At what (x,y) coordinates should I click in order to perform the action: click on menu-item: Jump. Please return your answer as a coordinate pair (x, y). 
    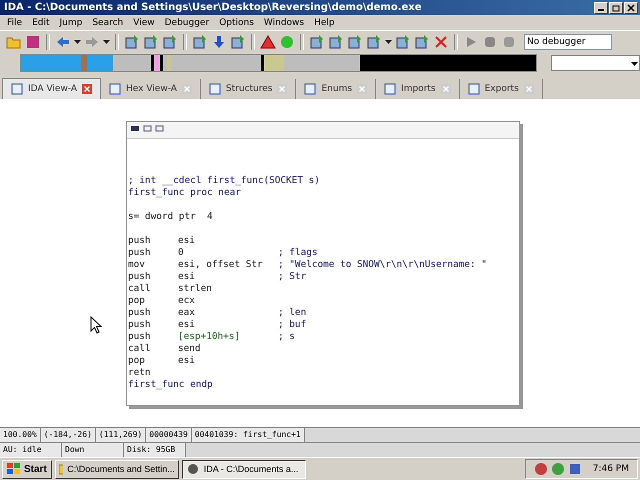
    Looking at the image, I should click on (71, 23).